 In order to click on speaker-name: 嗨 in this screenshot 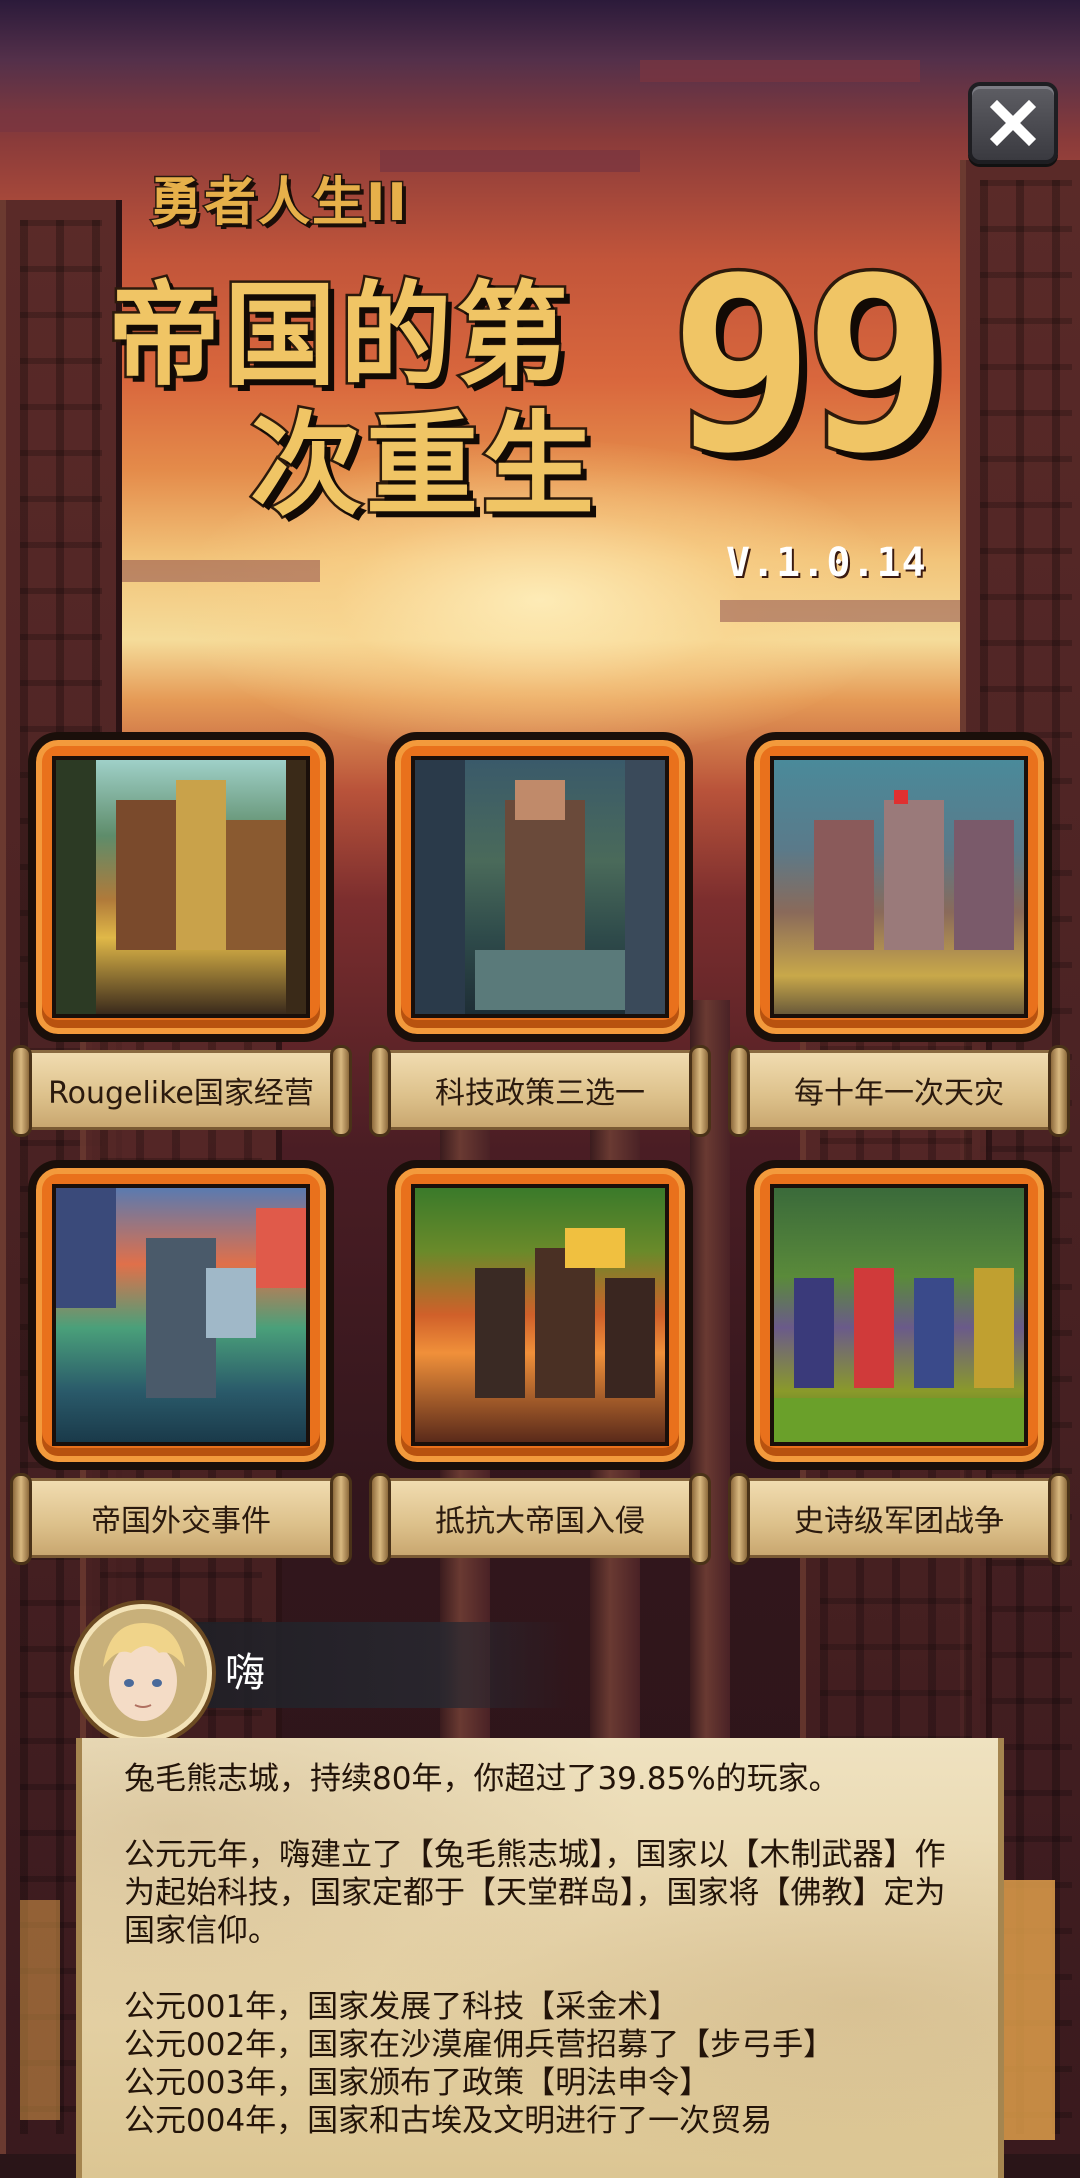, I will do `click(245, 1673)`.